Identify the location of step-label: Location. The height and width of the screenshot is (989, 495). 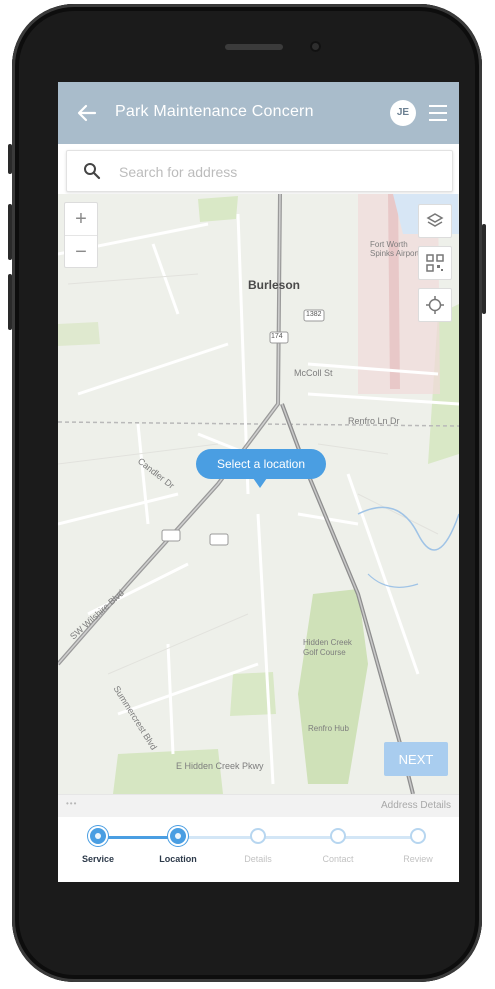
(178, 859).